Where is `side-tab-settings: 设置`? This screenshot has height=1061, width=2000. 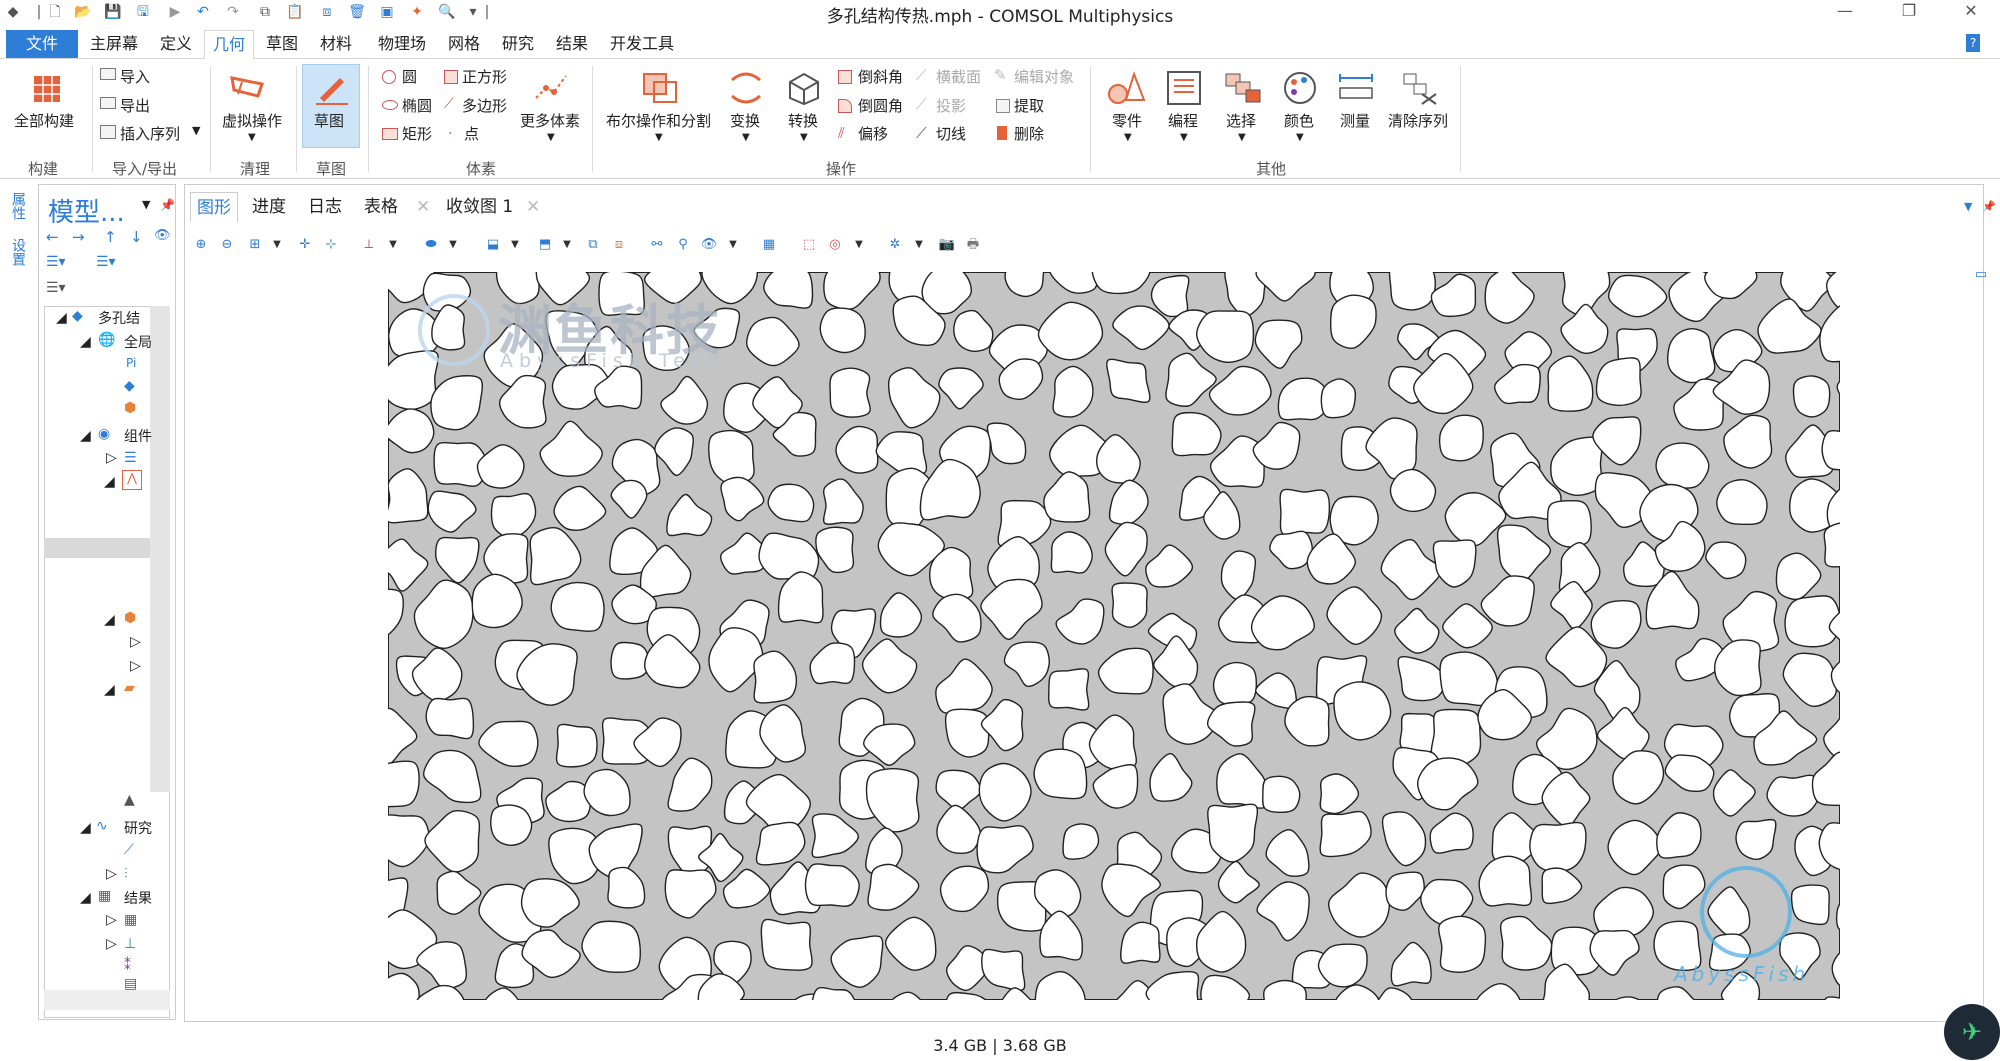
side-tab-settings: 设置 is located at coordinates (17, 252).